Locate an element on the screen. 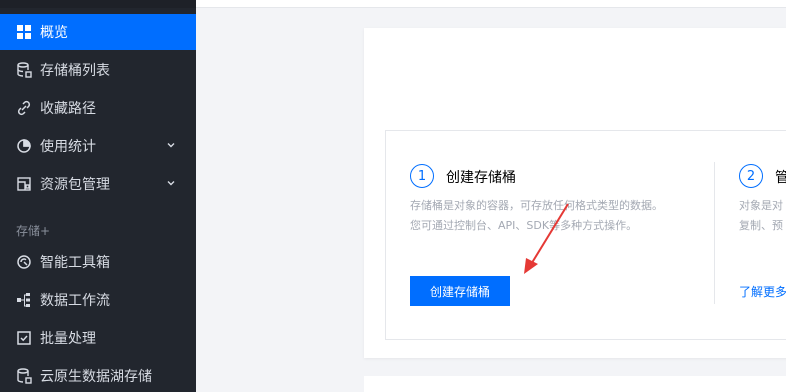 The image size is (786, 392). checkbox-icon is located at coordinates (24, 338).